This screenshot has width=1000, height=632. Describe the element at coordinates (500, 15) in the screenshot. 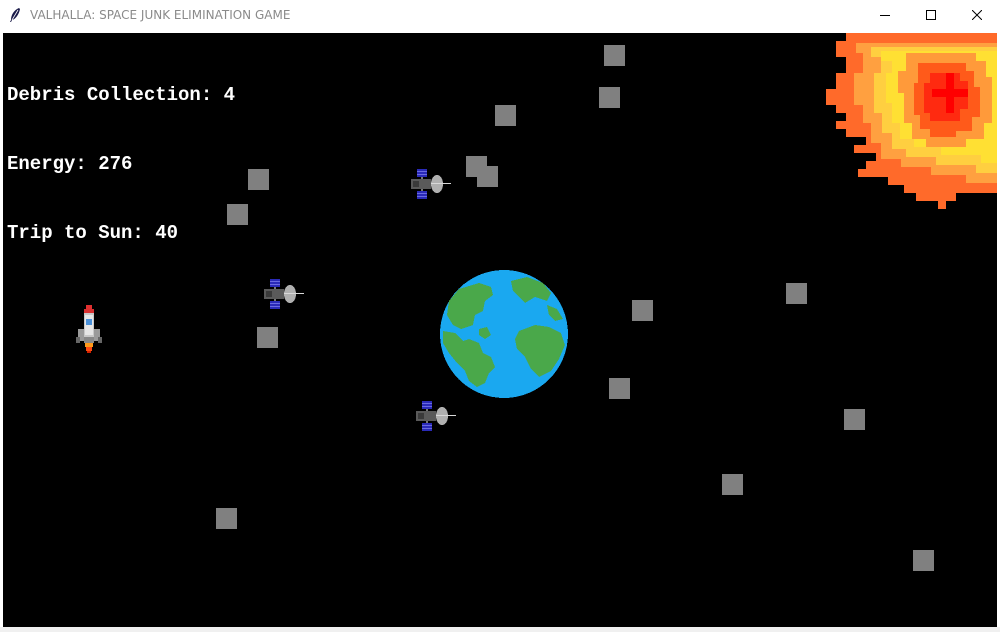

I see `title-bar: VALHALLA: SPACE JUNK ELIMINATION GAME` at that location.